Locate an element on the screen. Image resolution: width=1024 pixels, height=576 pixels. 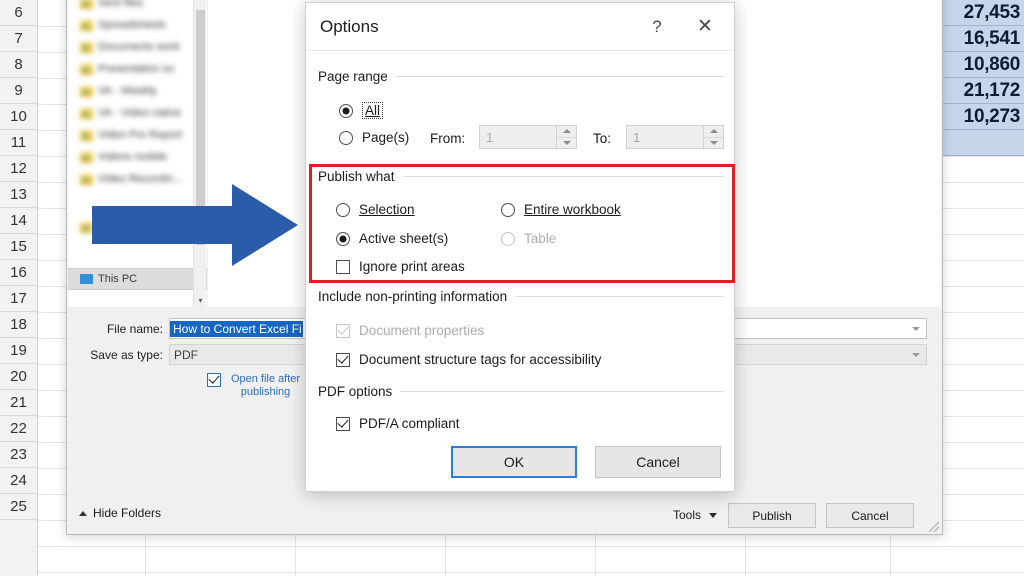
radio-active-sheets is located at coordinates (343, 238).